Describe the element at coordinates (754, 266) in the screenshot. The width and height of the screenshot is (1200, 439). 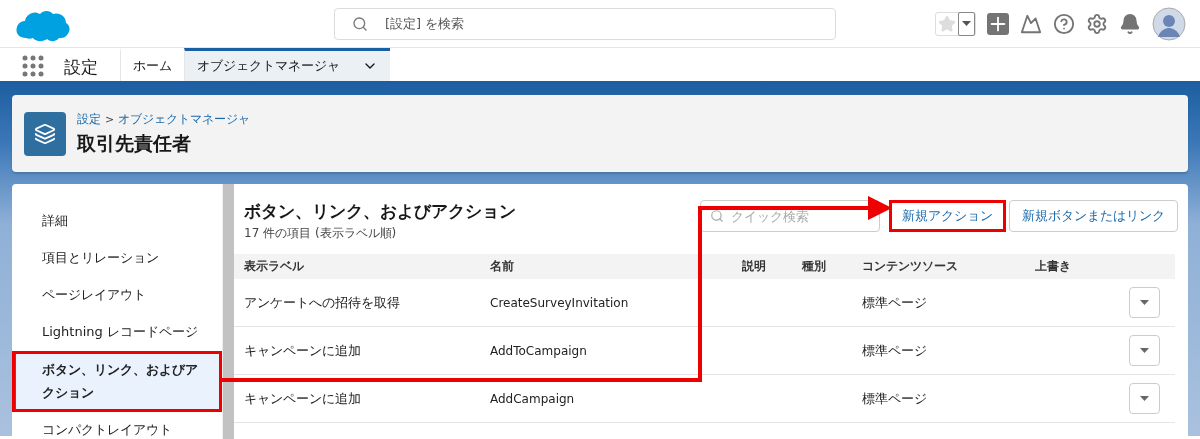
I see `column-header: 説明` at that location.